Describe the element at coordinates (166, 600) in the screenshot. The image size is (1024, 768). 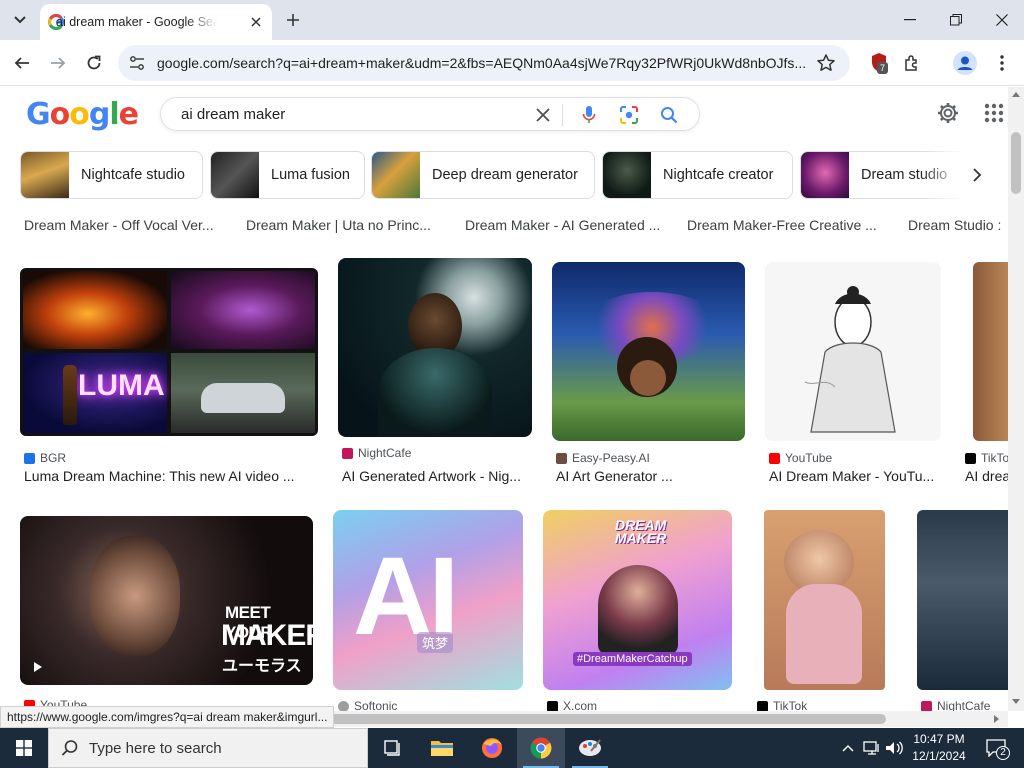
I see `result-image: MEET YOUR MAKER ユーモラス` at that location.